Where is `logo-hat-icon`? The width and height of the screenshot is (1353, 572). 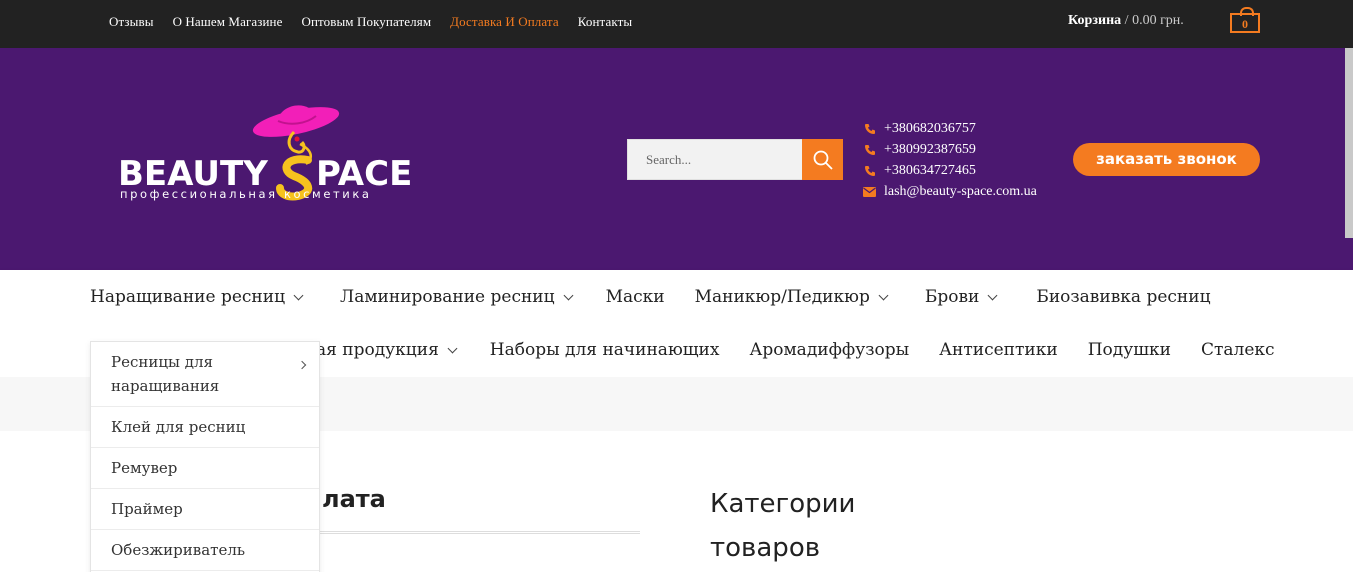 logo-hat-icon is located at coordinates (296, 121).